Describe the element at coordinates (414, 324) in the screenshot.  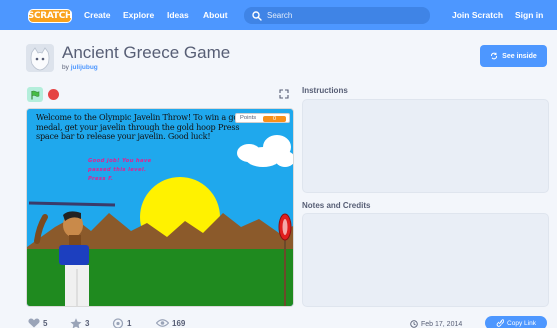
I see `clock-icon` at that location.